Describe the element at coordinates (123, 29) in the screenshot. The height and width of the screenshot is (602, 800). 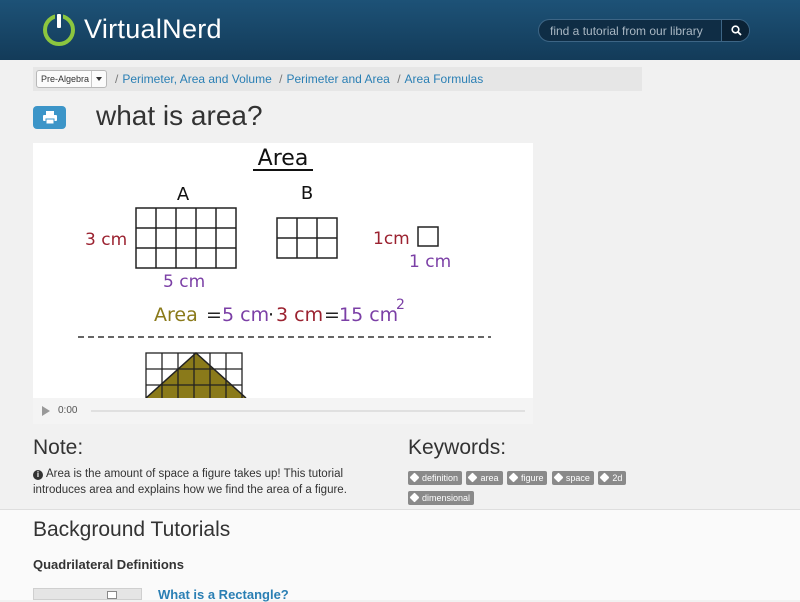
I see `brand-light: Virtual` at that location.